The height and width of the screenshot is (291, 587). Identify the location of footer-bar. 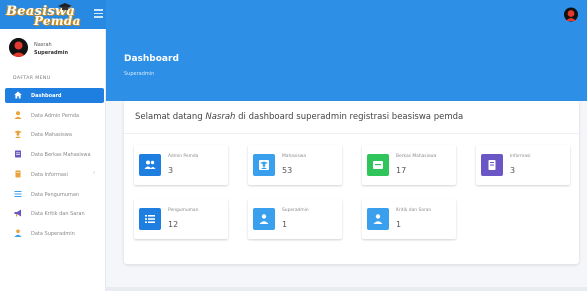
(346, 289).